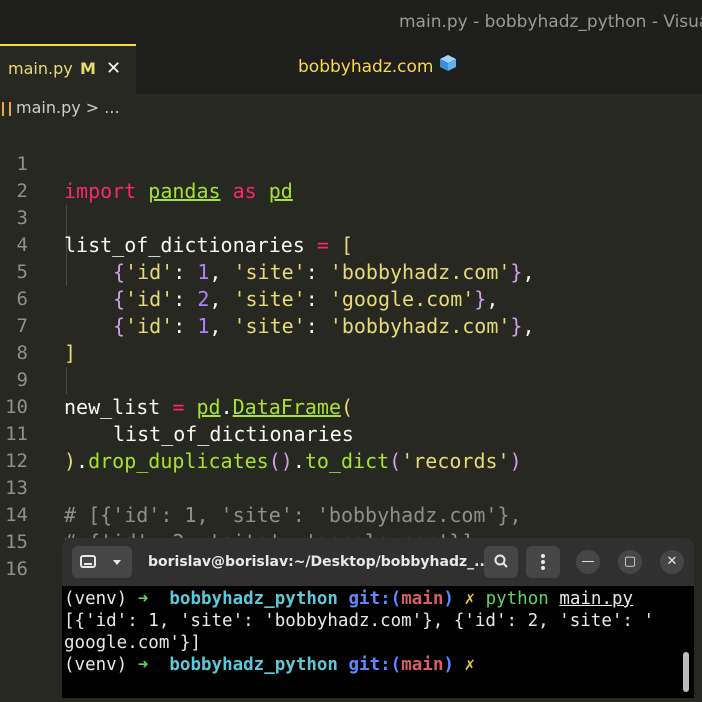  Describe the element at coordinates (501, 568) in the screenshot. I see `search-icon` at that location.